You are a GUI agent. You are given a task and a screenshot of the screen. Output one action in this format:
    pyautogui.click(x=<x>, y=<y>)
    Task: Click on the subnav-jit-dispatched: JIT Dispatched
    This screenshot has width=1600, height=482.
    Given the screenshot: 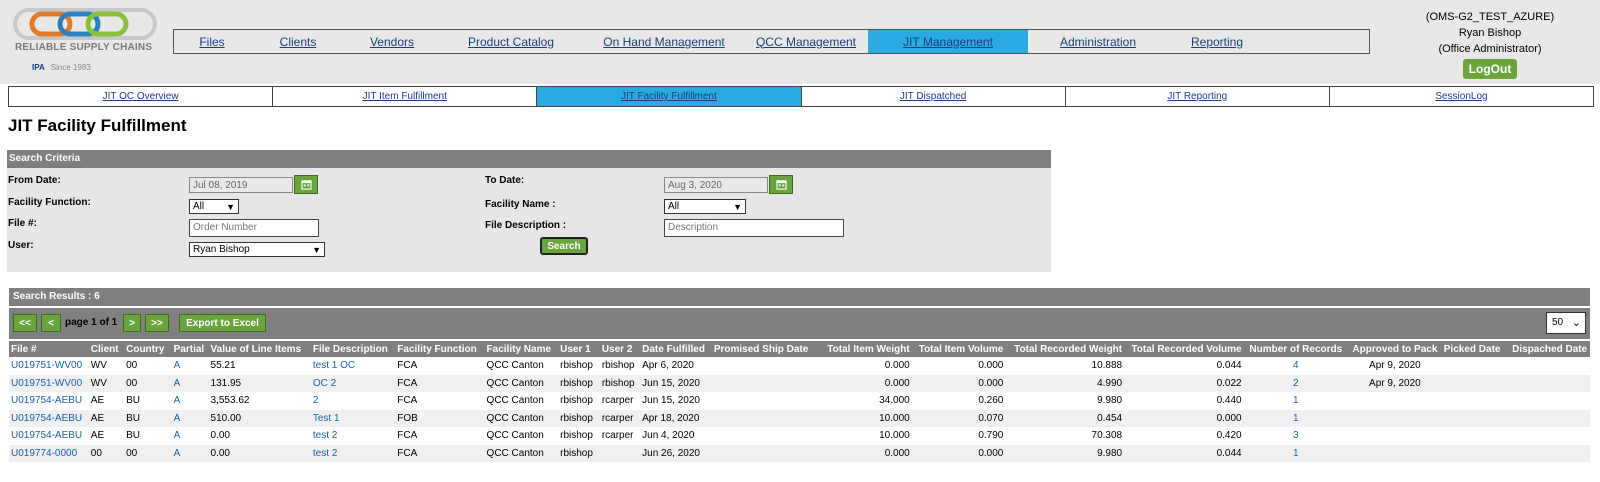 What is the action you would take?
    pyautogui.click(x=934, y=96)
    